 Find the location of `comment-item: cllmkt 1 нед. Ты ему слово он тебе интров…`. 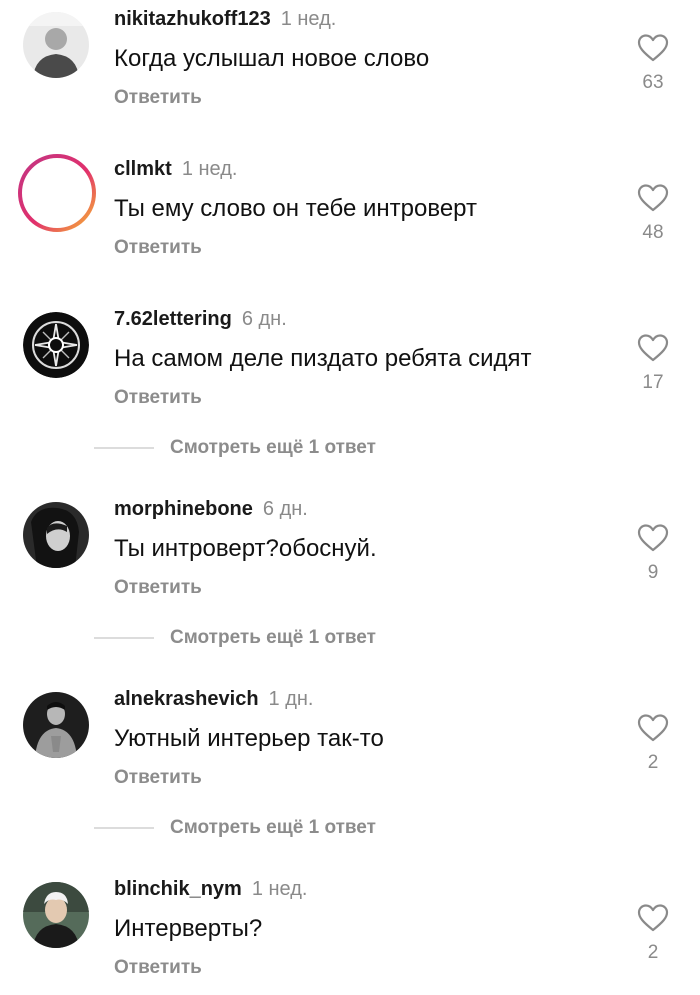

comment-item: cllmkt 1 нед. Ты ему слово он тебе интров… is located at coordinates (350, 210).